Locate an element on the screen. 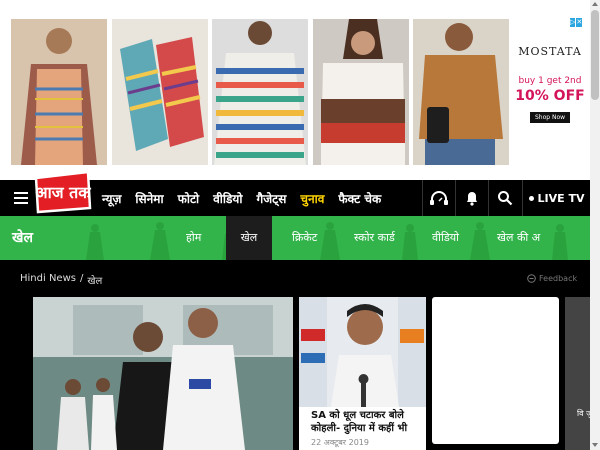  featured-story-card is located at coordinates (163, 373).